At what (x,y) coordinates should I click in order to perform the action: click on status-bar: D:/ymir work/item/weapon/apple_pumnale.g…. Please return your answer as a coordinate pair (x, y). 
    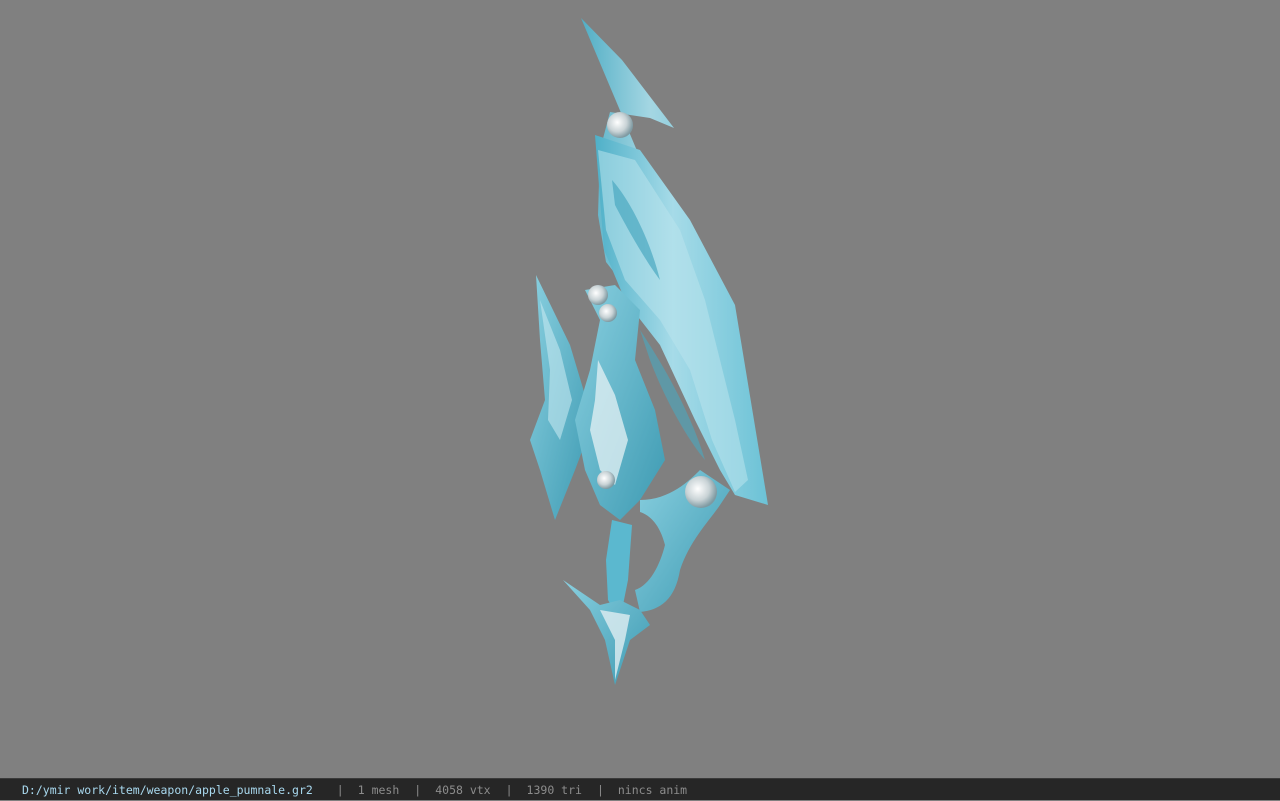
    Looking at the image, I should click on (640, 789).